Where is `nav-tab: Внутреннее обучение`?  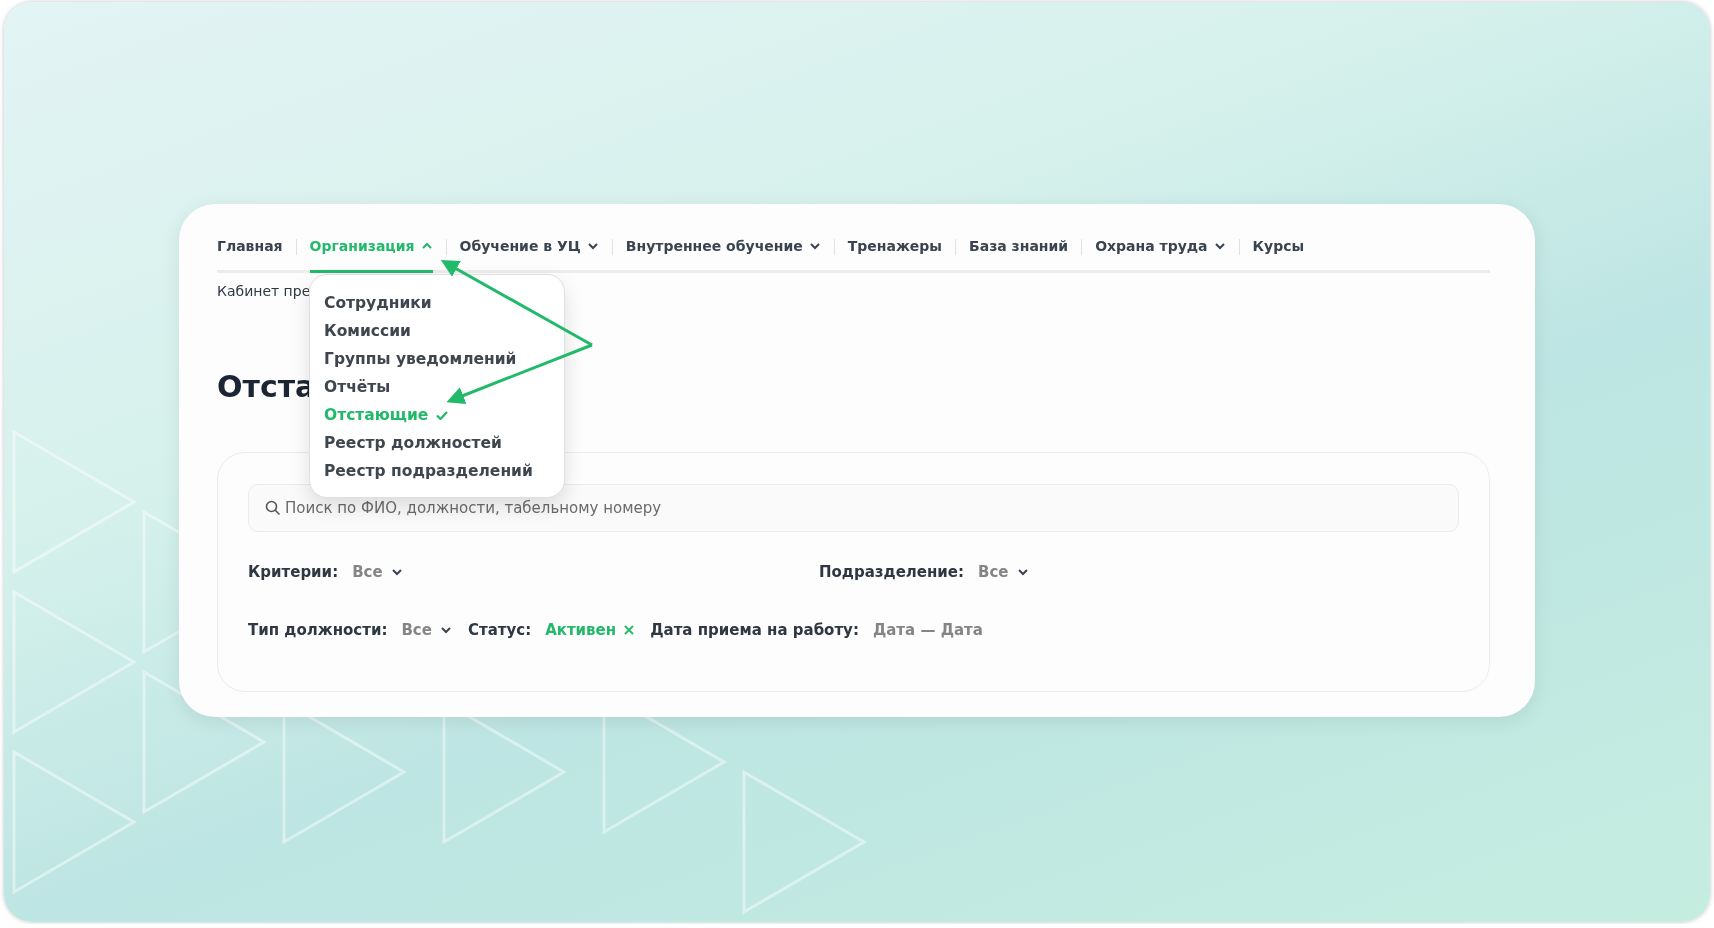
nav-tab: Внутреннее обучение is located at coordinates (723, 247).